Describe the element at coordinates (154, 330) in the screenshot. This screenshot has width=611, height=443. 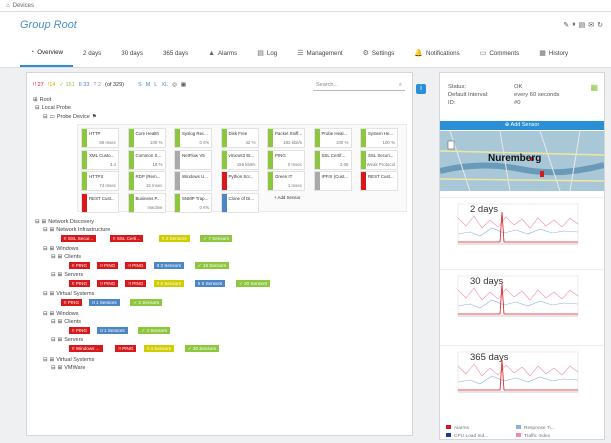
I see `status-chip: ✓ 4 Sensors` at that location.